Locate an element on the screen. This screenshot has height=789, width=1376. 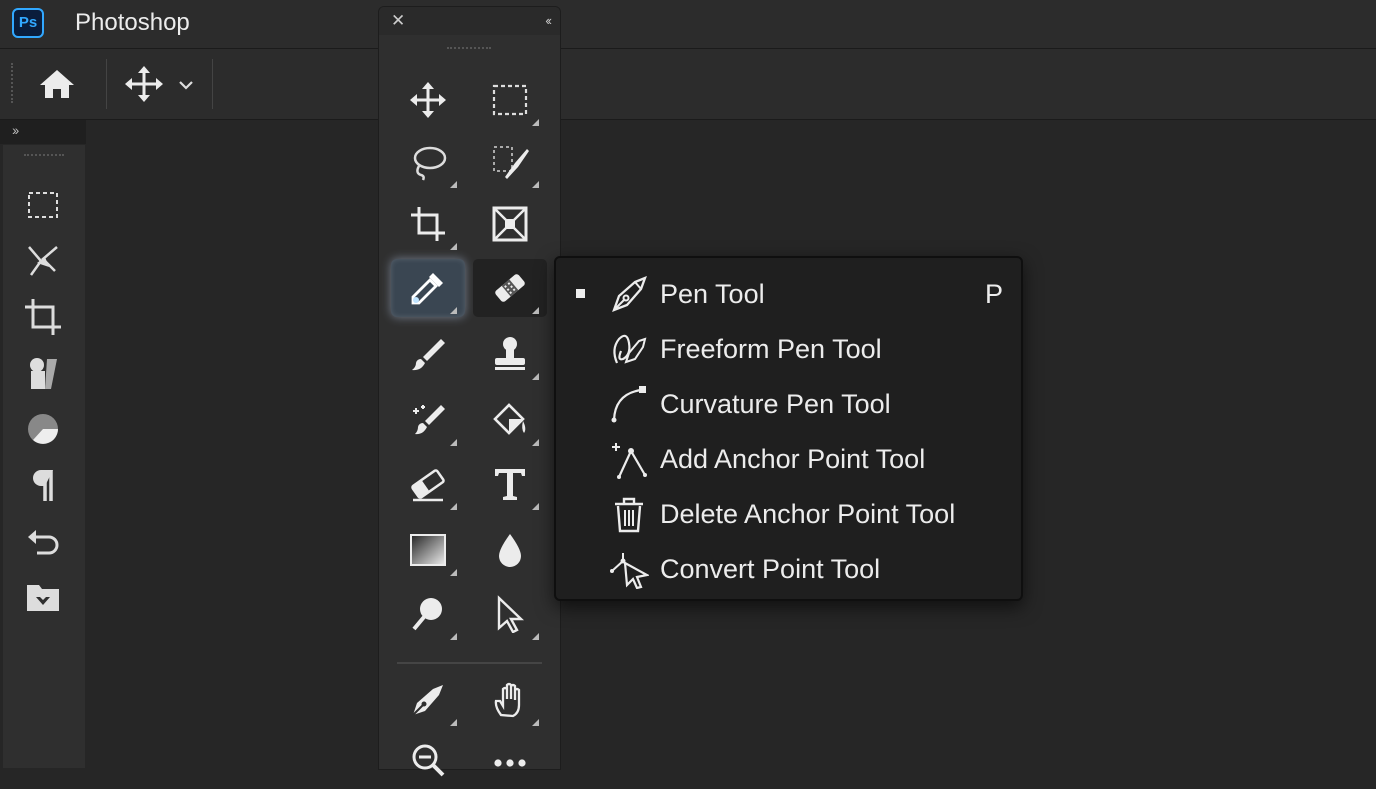
trash-icon is located at coordinates (629, 515).